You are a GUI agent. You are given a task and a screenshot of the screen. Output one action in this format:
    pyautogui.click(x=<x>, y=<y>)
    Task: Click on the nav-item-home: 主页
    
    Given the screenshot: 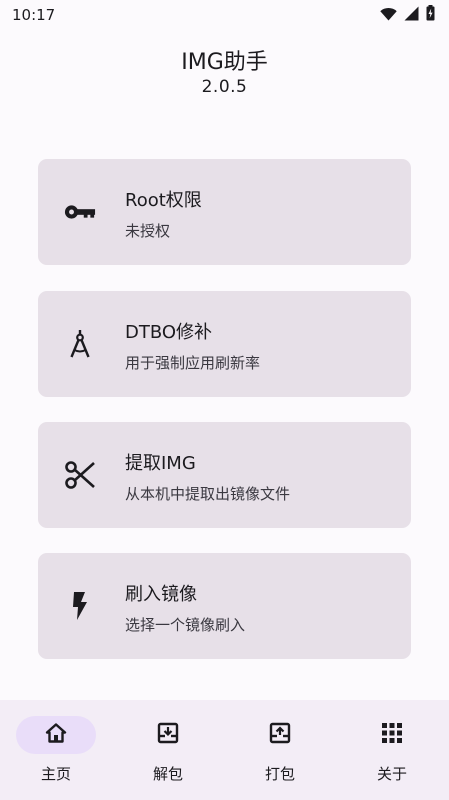 What is the action you would take?
    pyautogui.click(x=56, y=750)
    